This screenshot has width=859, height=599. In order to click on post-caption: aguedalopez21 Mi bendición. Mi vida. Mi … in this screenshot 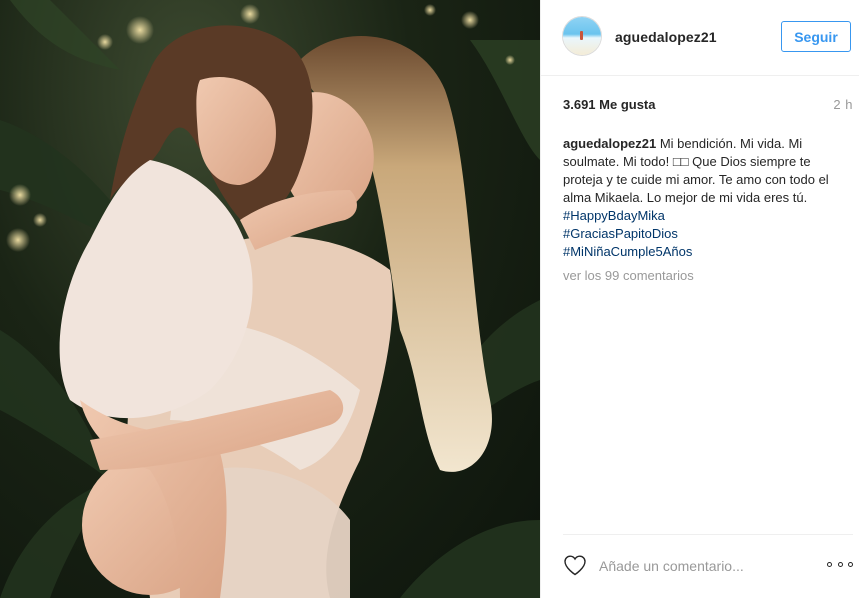, I will do `click(702, 198)`.